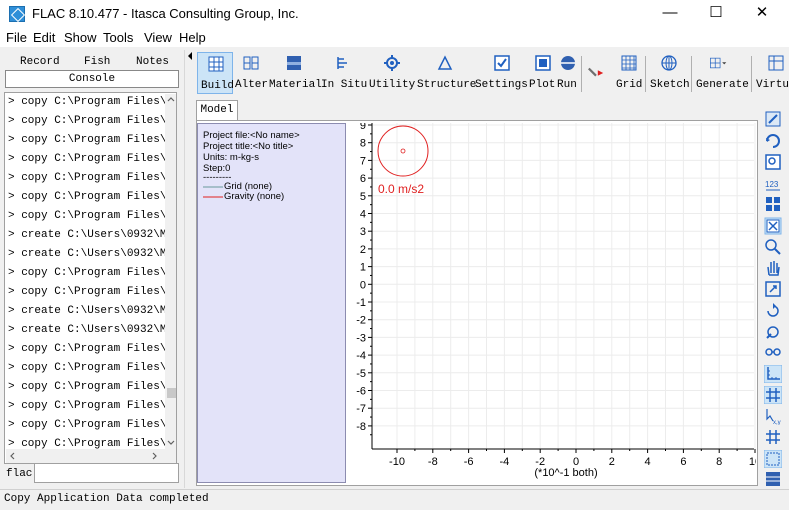 This screenshot has width=789, height=510. I want to click on y-tick-label: -2, so click(361, 321).